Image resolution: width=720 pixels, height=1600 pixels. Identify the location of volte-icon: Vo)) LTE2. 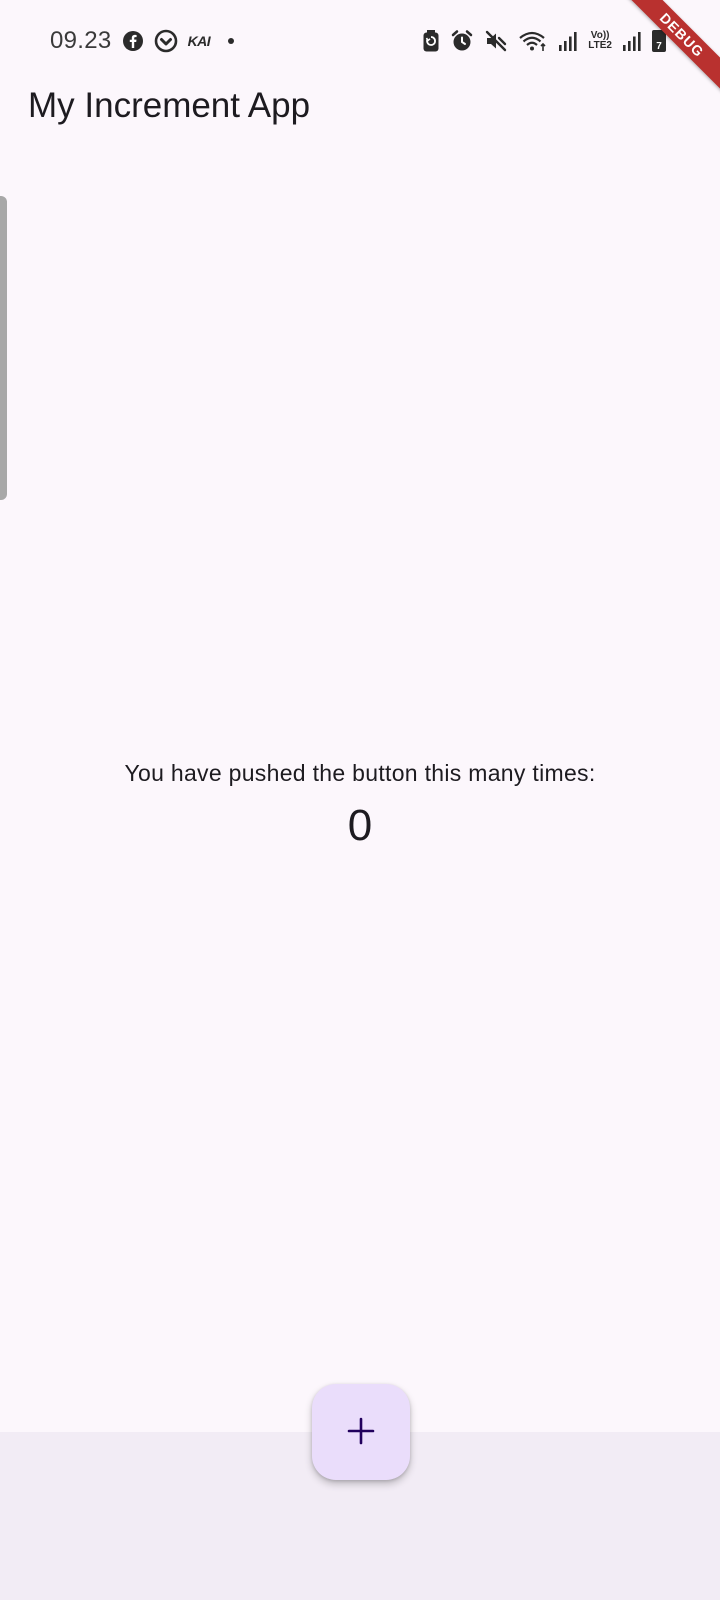
(600, 41).